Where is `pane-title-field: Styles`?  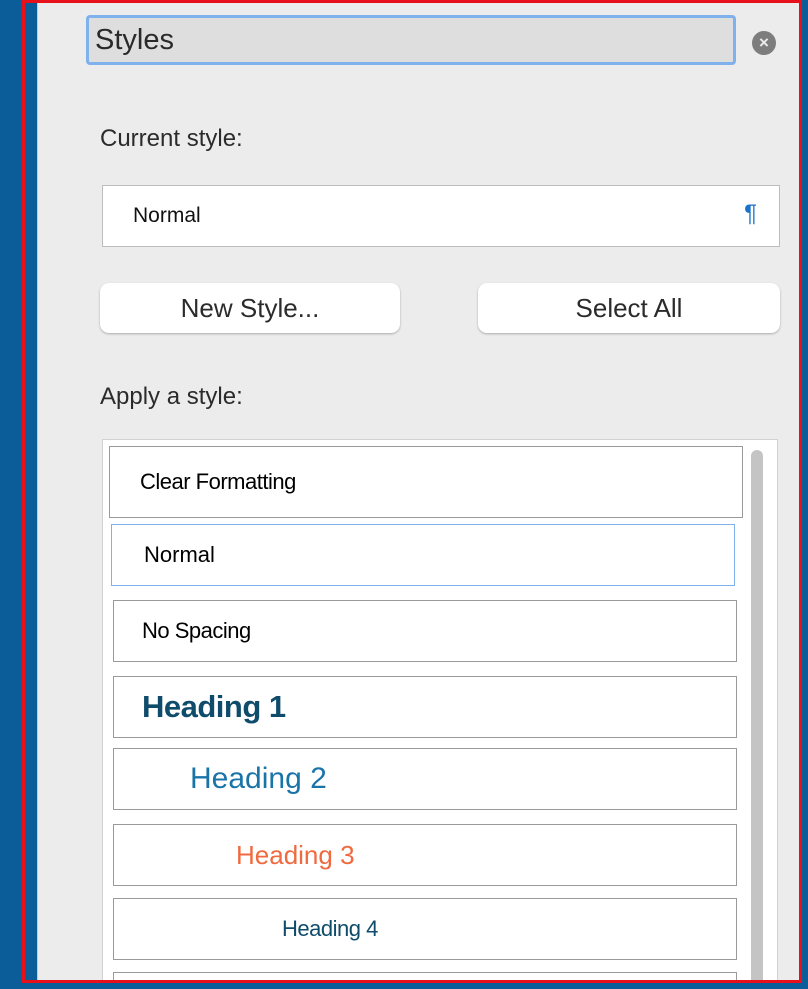 pane-title-field: Styles is located at coordinates (411, 40).